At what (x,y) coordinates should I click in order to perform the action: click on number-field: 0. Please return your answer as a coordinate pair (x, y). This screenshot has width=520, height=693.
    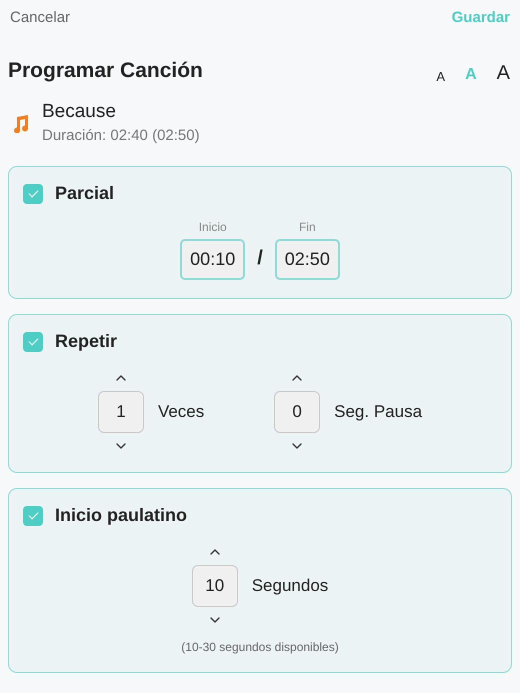
    Looking at the image, I should click on (297, 412).